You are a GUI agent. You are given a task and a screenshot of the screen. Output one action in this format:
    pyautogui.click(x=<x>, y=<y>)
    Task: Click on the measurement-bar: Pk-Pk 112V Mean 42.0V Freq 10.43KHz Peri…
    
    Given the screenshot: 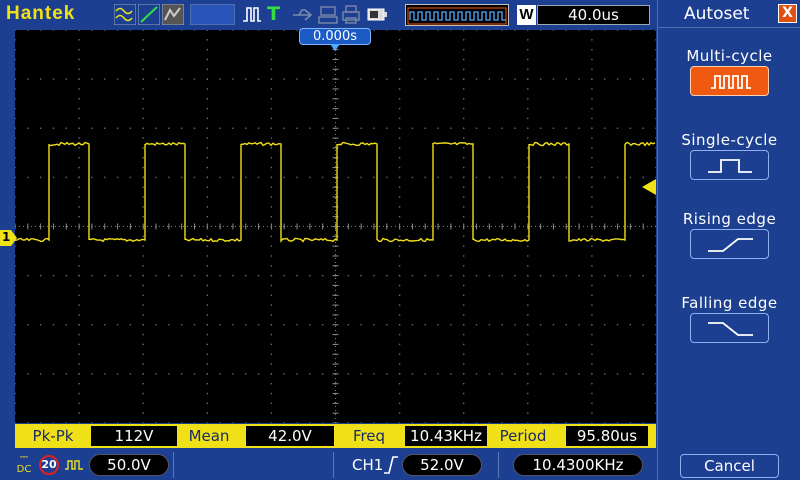 What is the action you would take?
    pyautogui.click(x=335, y=436)
    